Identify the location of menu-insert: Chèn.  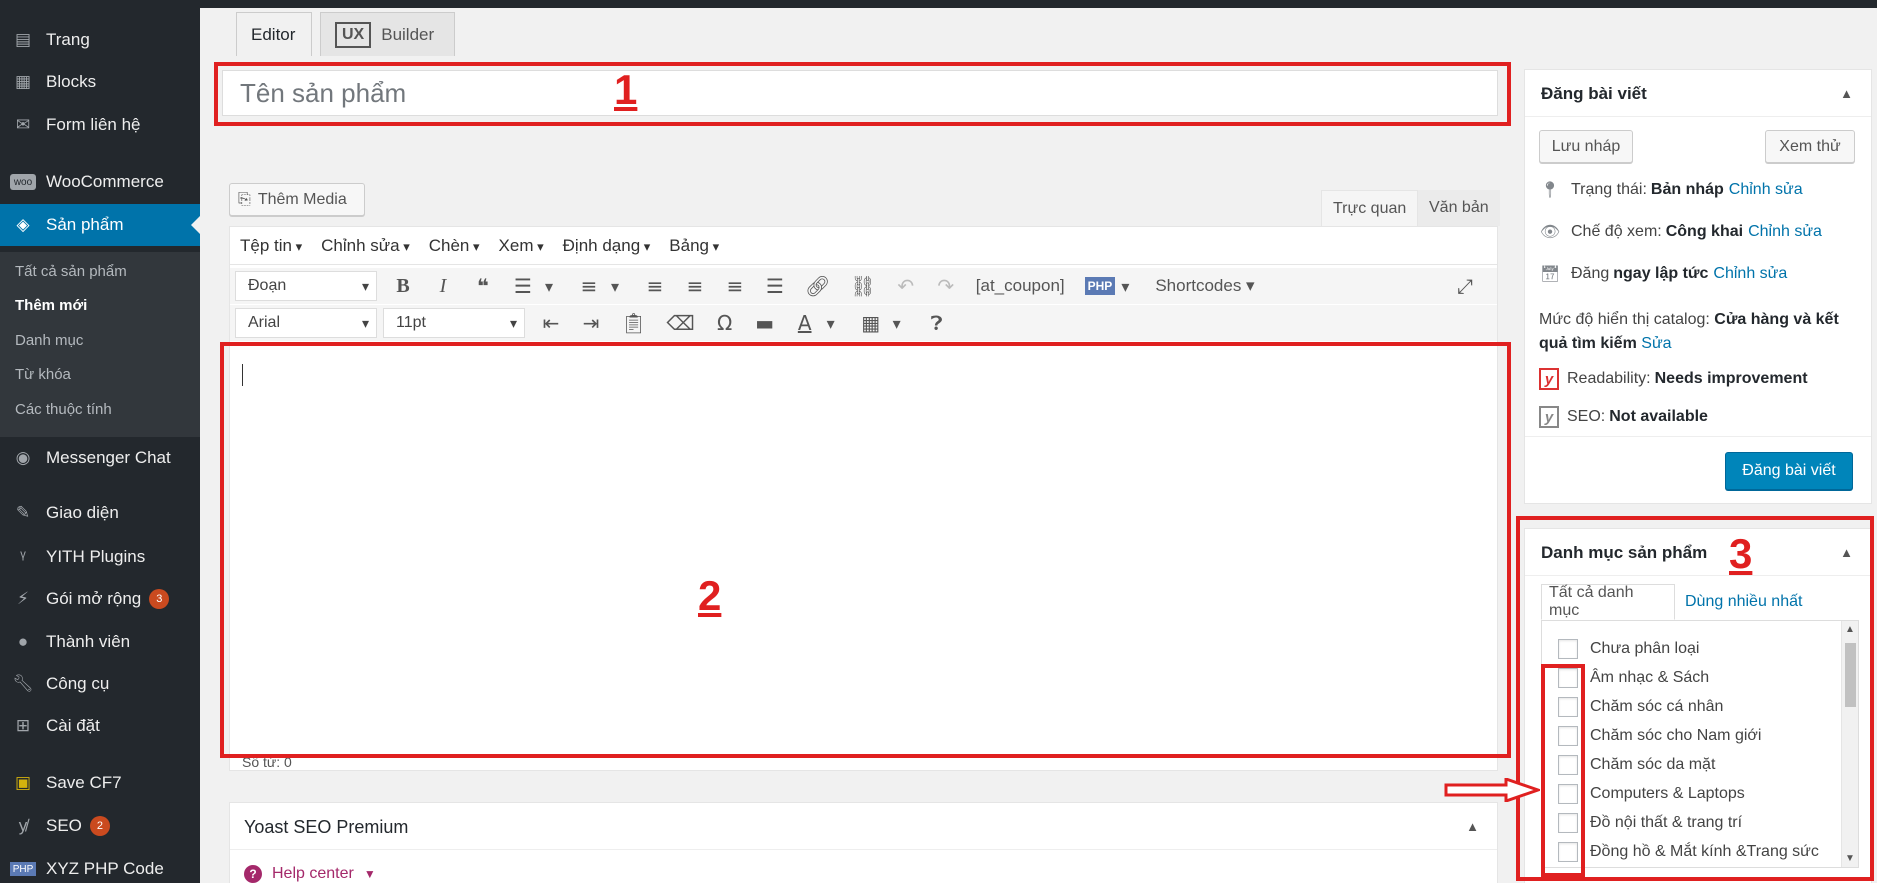
(454, 246).